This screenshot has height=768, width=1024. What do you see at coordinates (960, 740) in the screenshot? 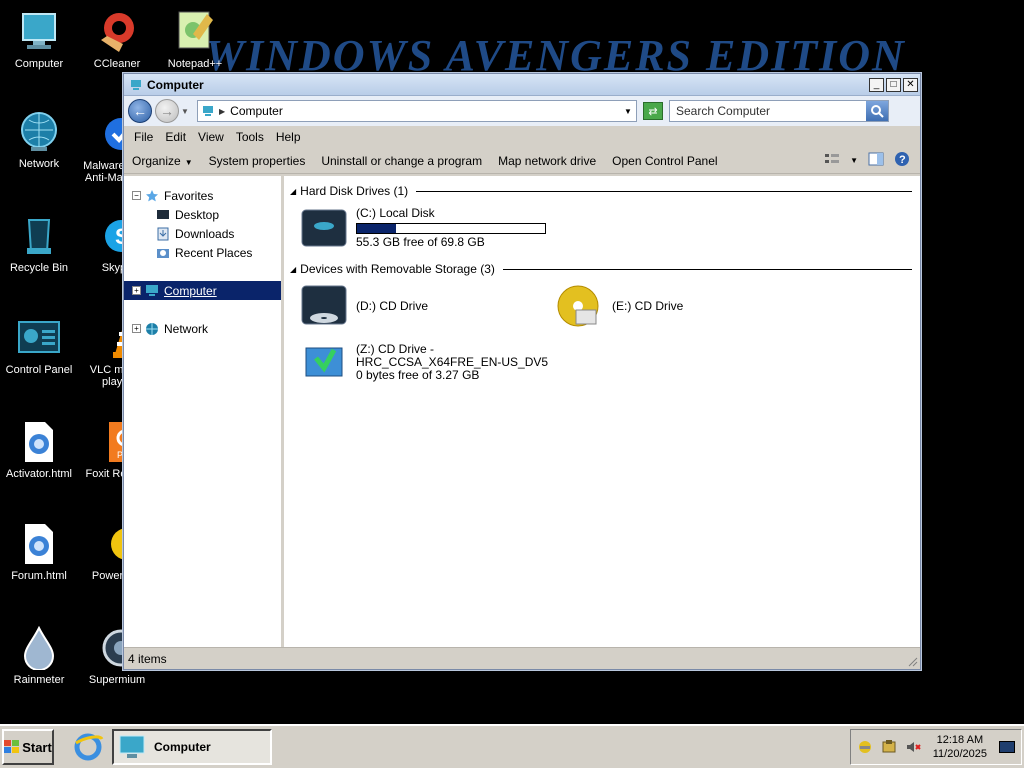
I see `clock-time: 12:18 AM` at bounding box center [960, 740].